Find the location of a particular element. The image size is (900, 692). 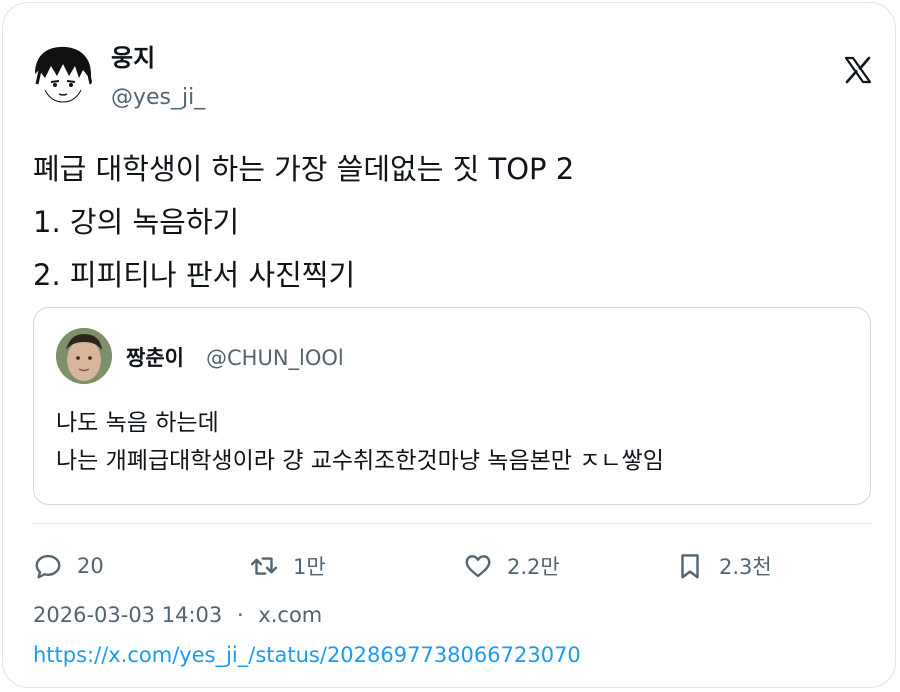

bookmark-count: 2.3천 is located at coordinates (745, 567).